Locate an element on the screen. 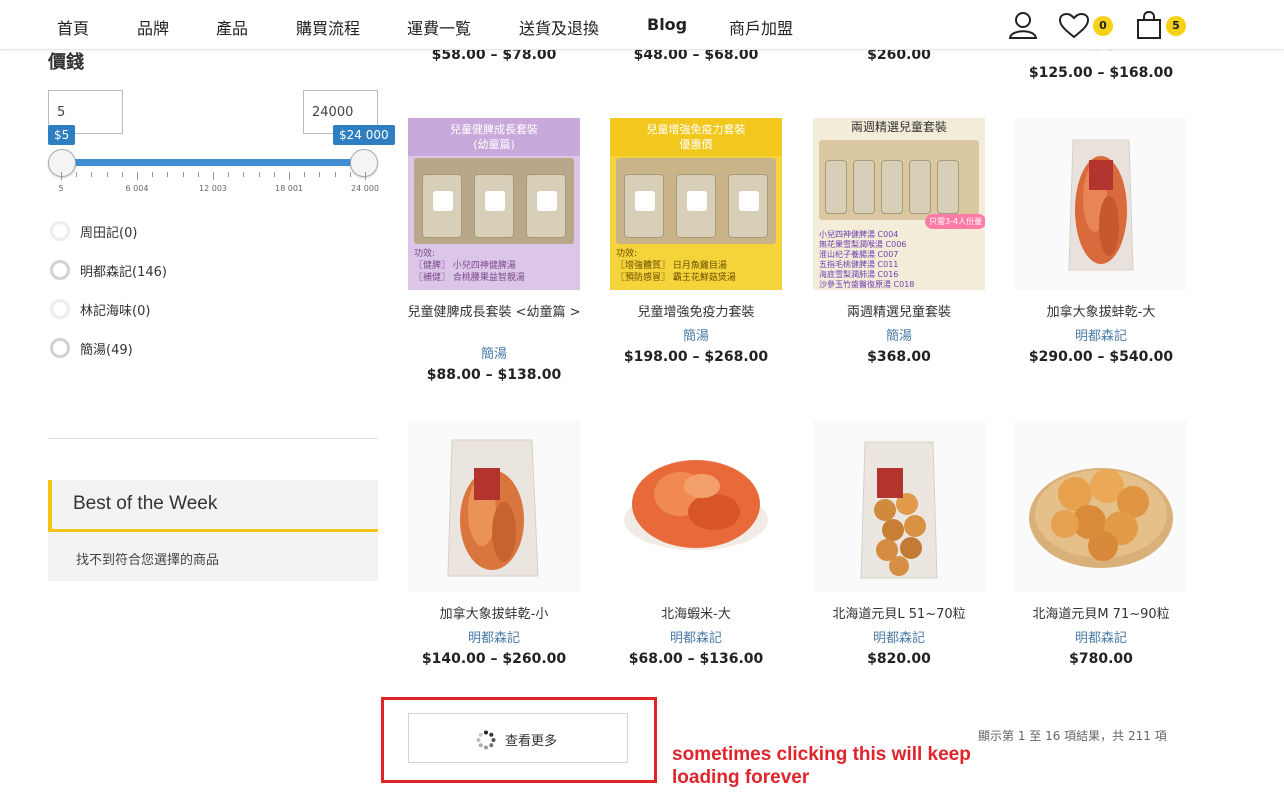 This screenshot has height=806, width=1284. annotation-highlight-box is located at coordinates (519, 740).